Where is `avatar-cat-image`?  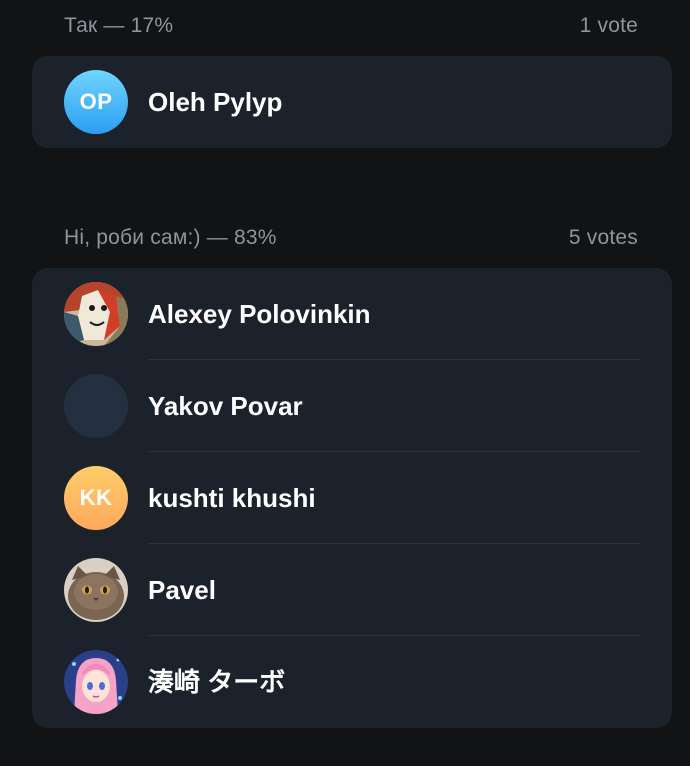
avatar-cat-image is located at coordinates (96, 590).